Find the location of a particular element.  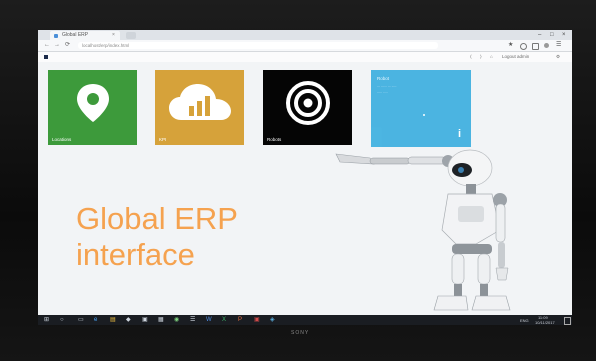

logout-link: Logout admin is located at coordinates (515, 57).